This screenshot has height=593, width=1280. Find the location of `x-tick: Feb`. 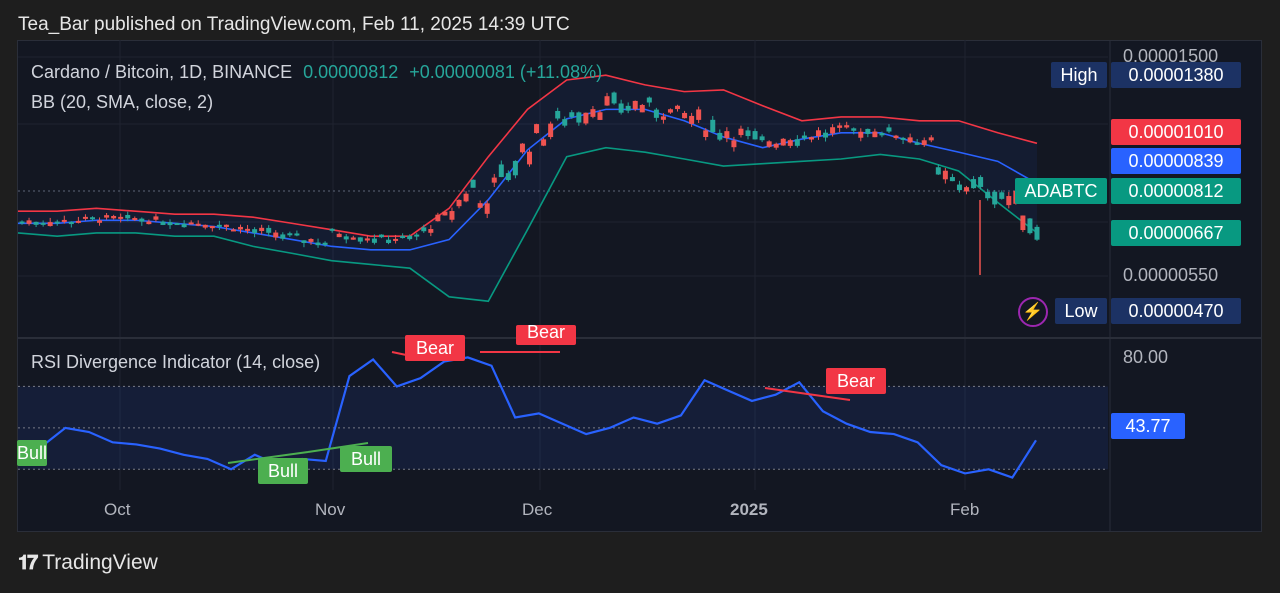

x-tick: Feb is located at coordinates (965, 509).